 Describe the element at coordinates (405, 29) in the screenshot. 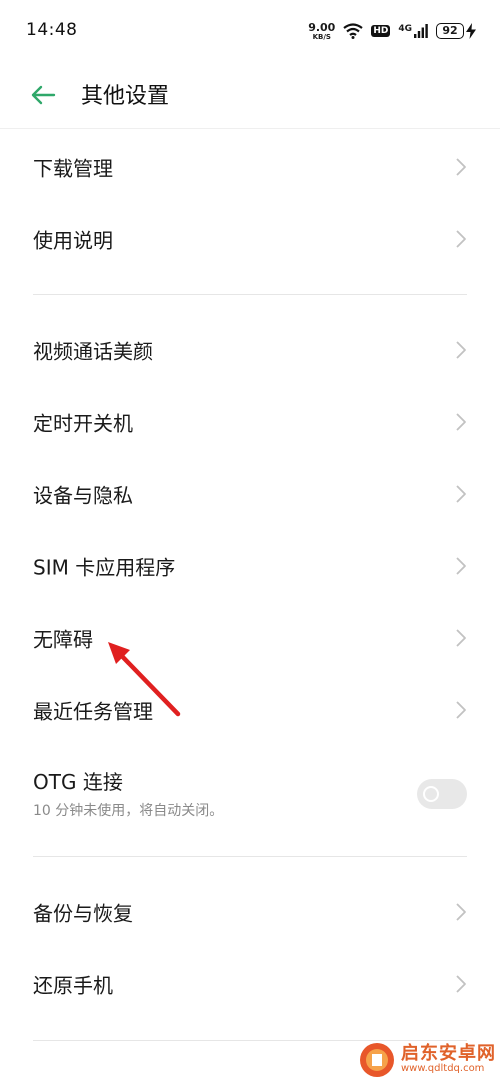

I see `network-type-label: 4G` at that location.